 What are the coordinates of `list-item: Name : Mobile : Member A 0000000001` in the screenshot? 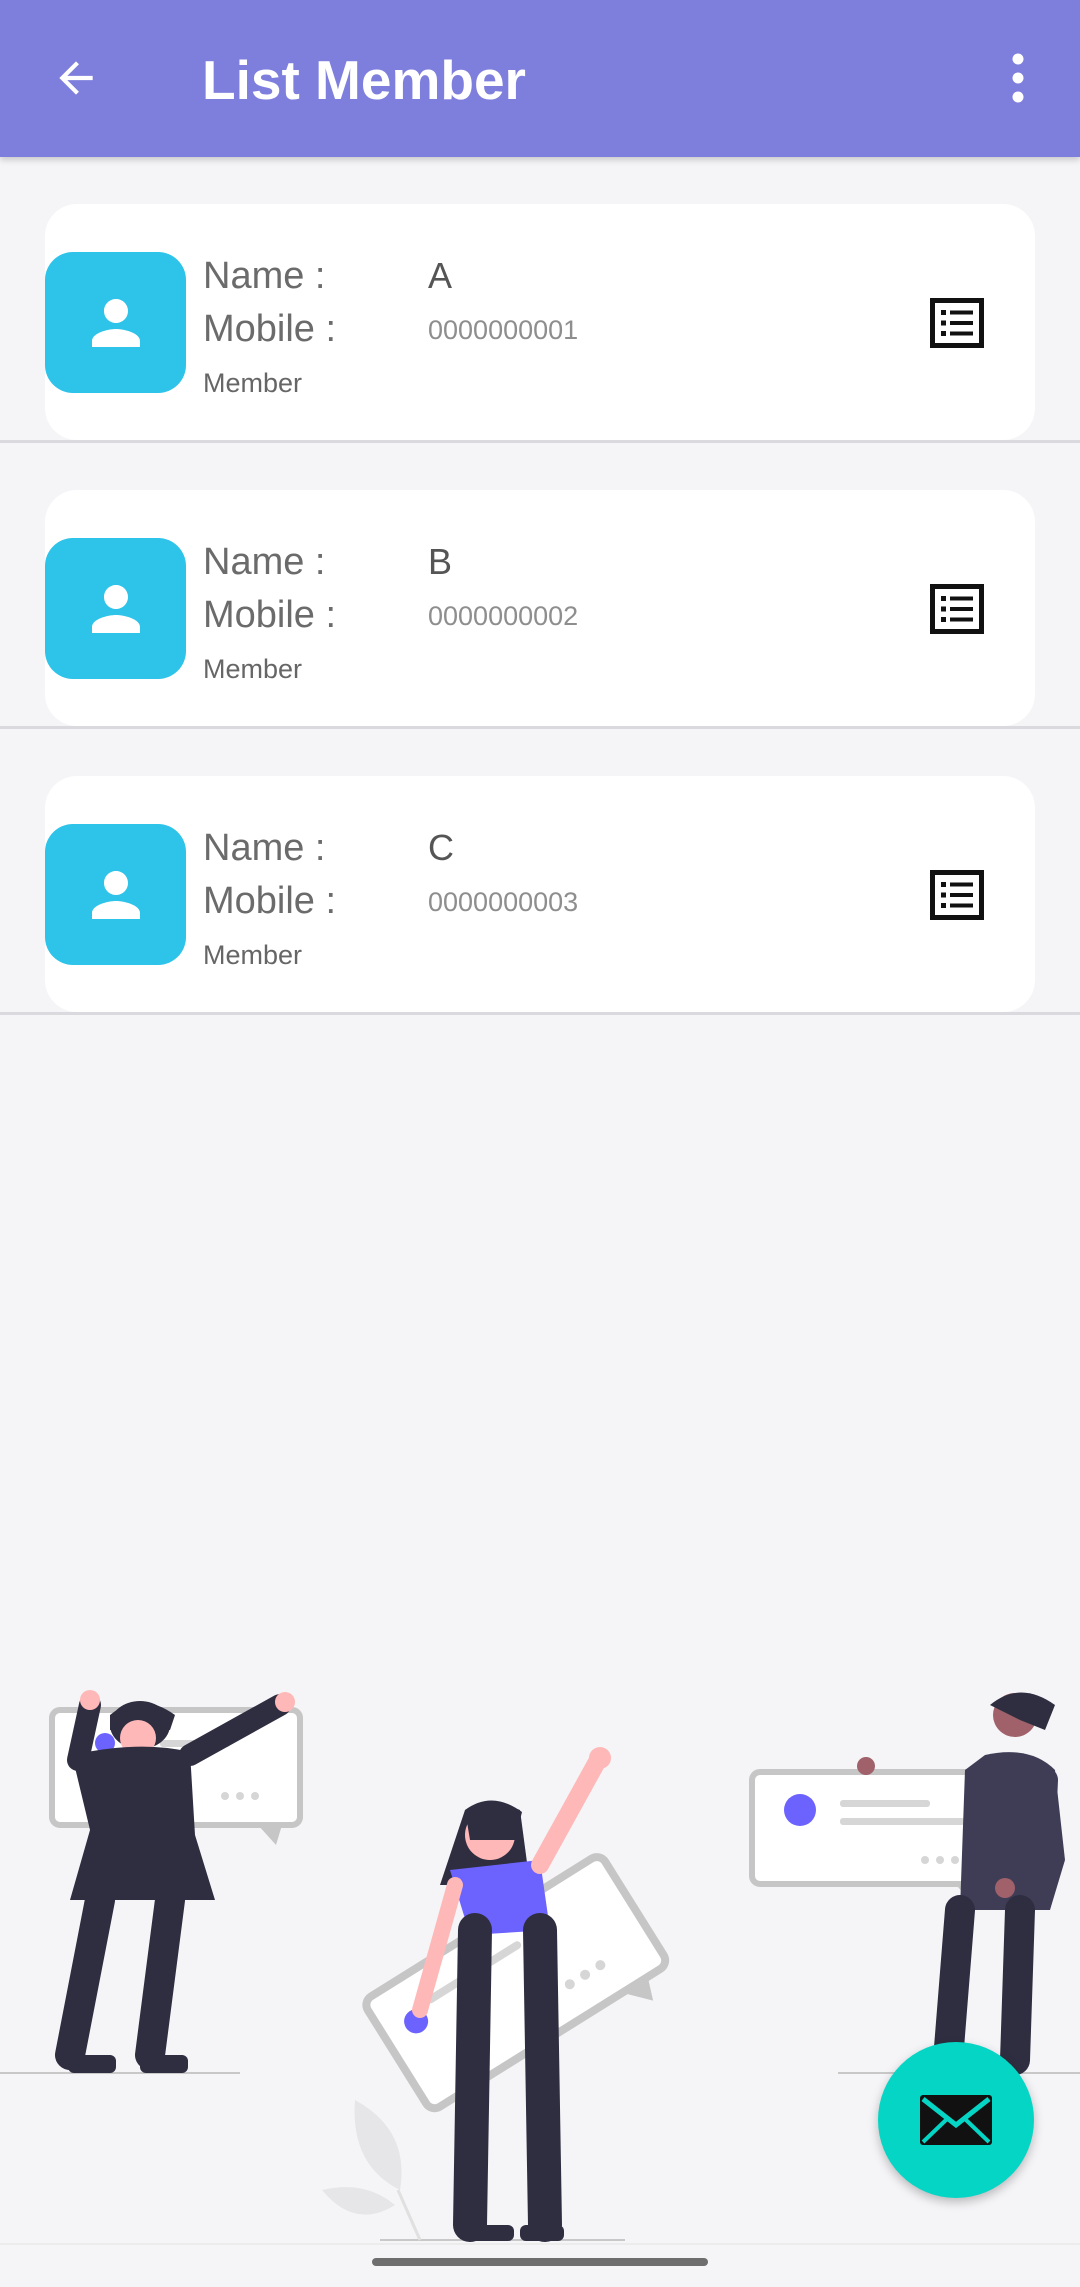 It's located at (540, 300).